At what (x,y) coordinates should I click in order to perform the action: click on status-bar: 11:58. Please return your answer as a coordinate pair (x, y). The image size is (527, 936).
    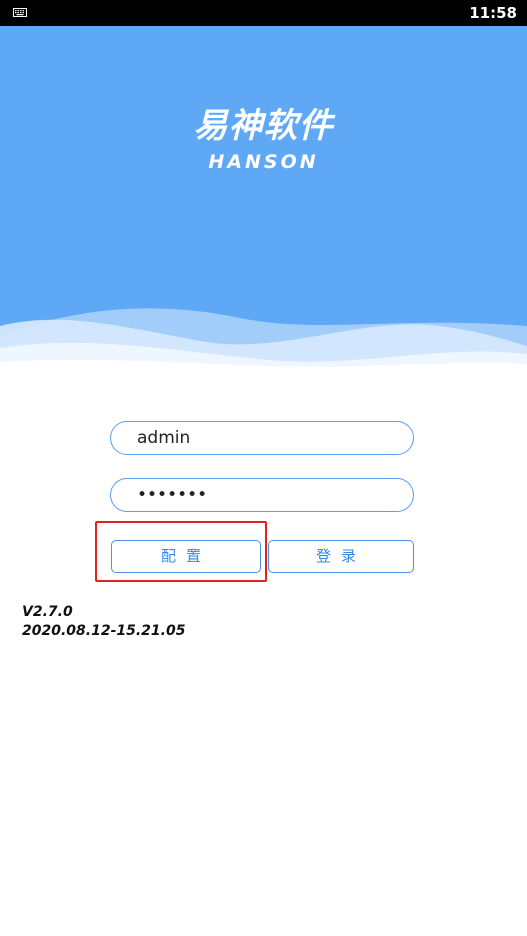
    Looking at the image, I should click on (263, 13).